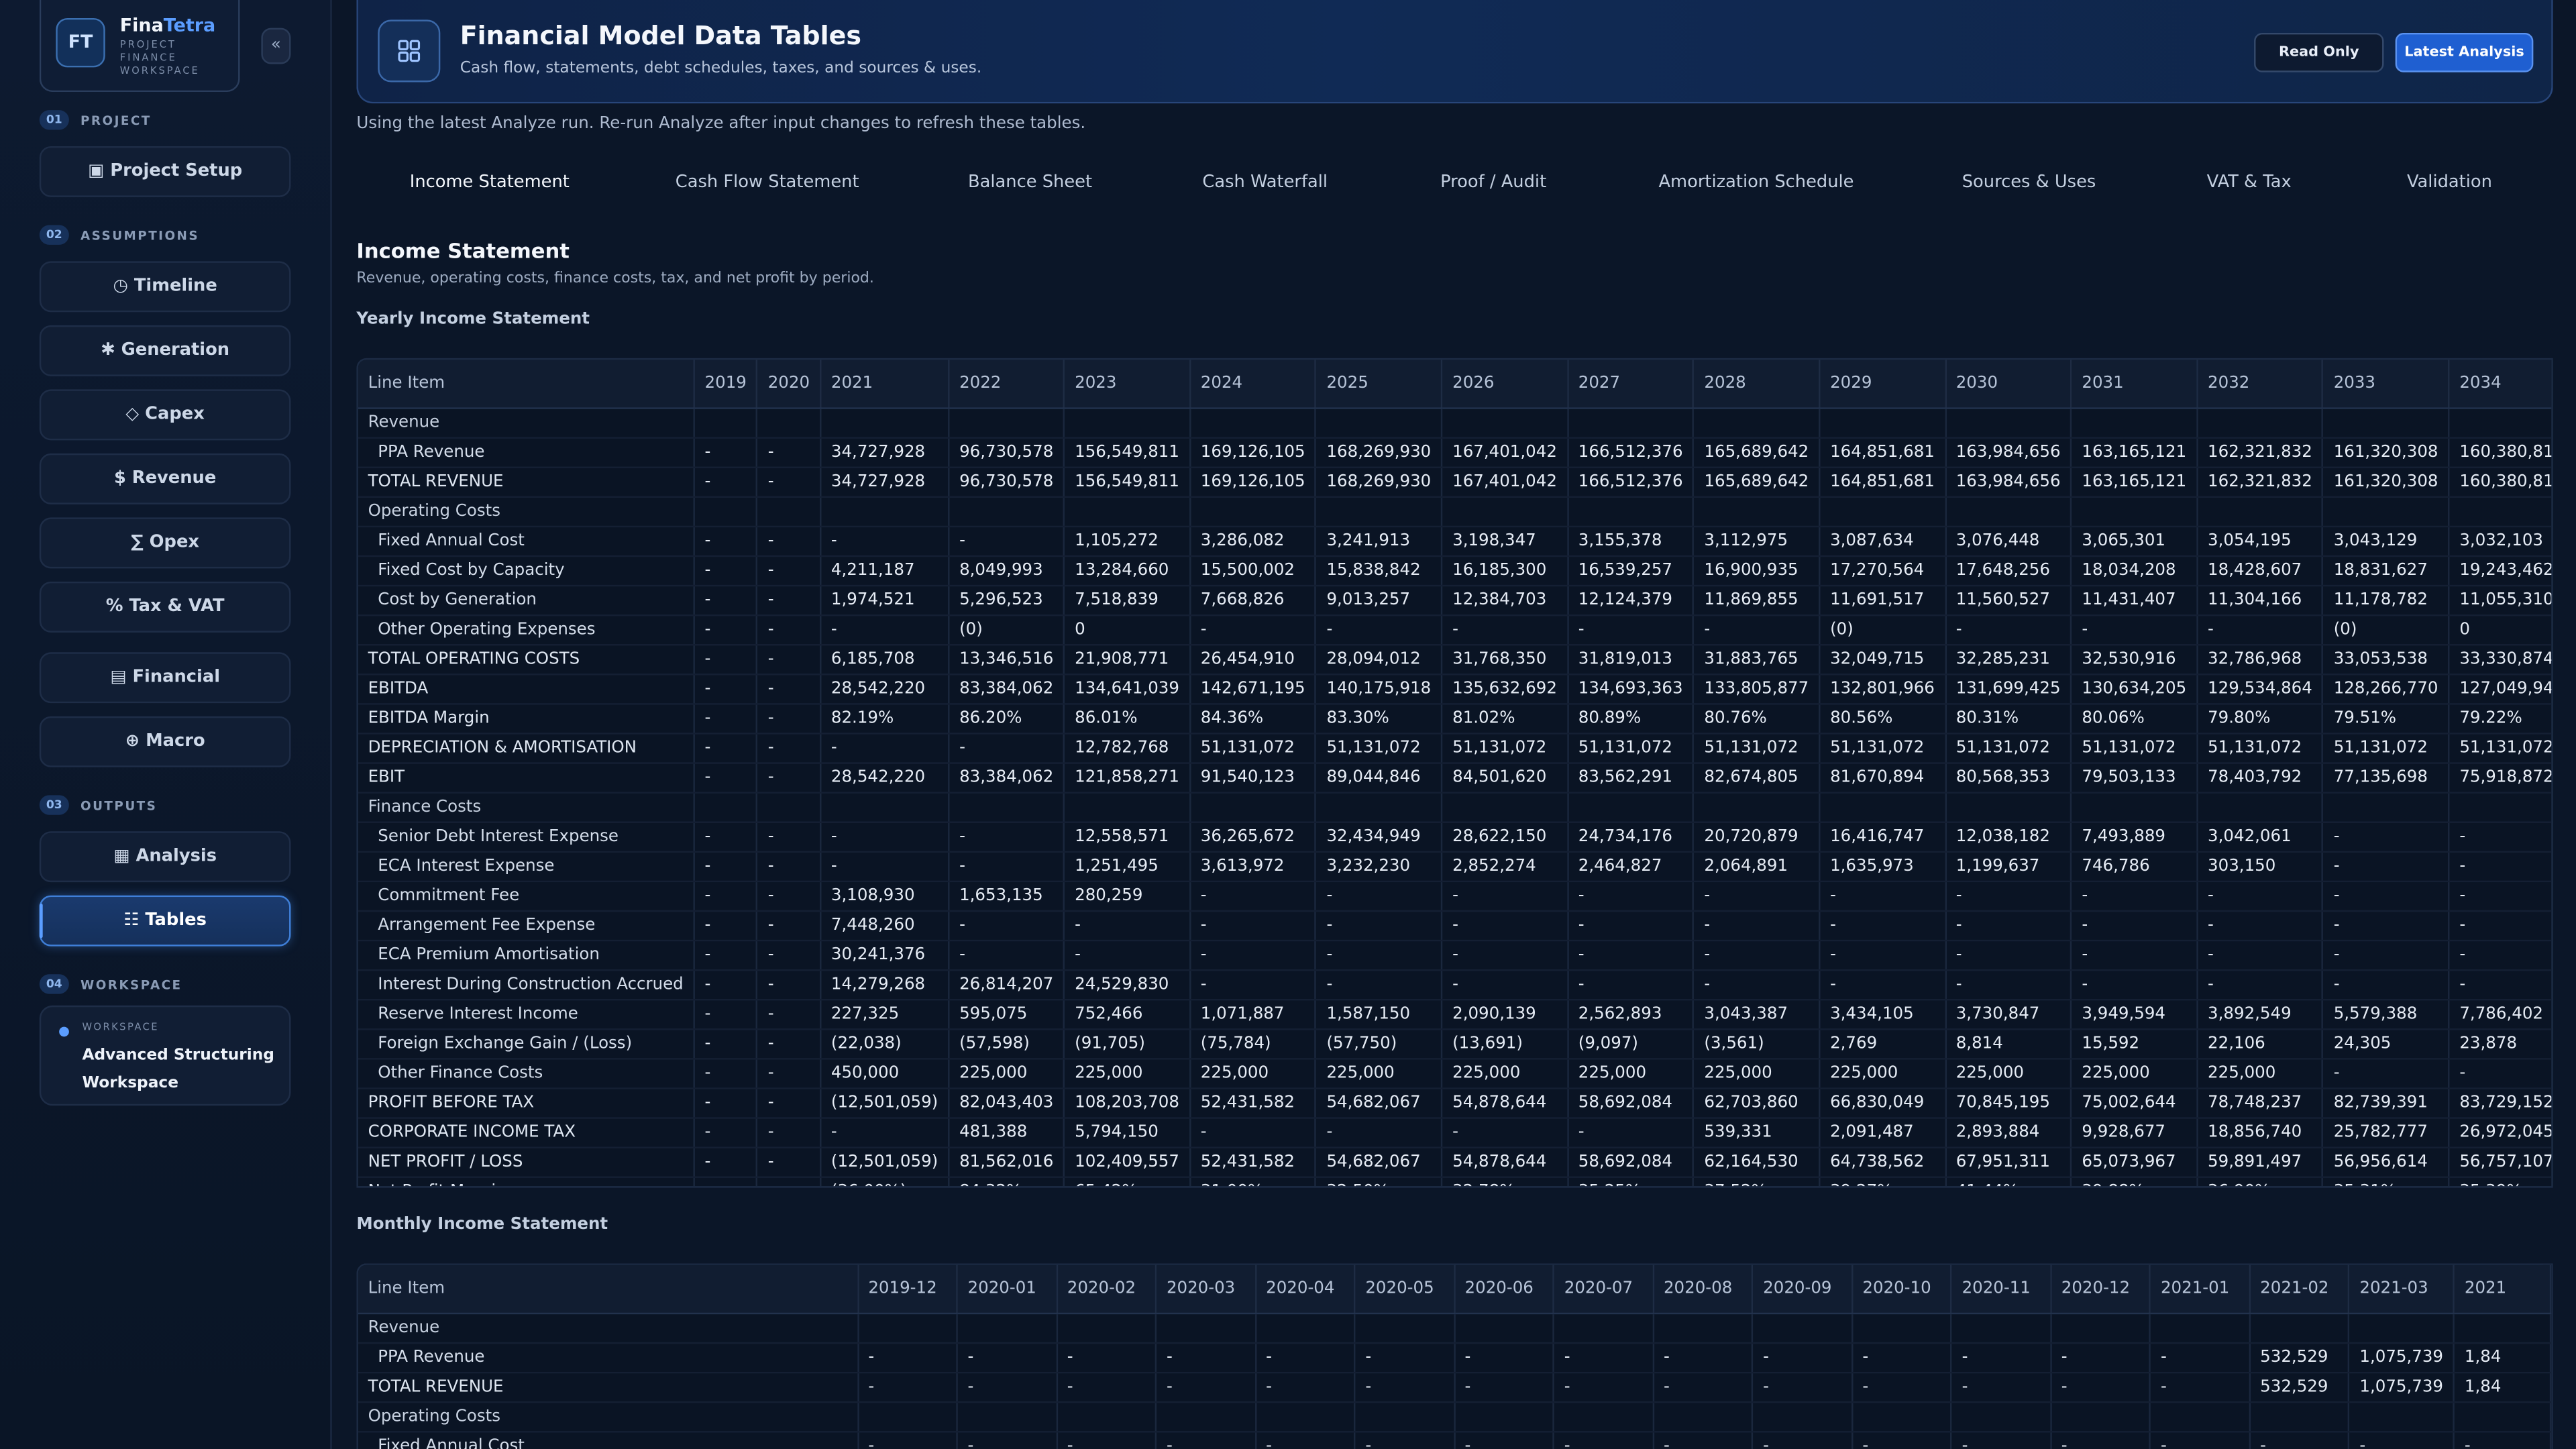 The height and width of the screenshot is (1449, 2576). Describe the element at coordinates (1206, 1290) in the screenshot. I see `column-header-period: 2020-03` at that location.